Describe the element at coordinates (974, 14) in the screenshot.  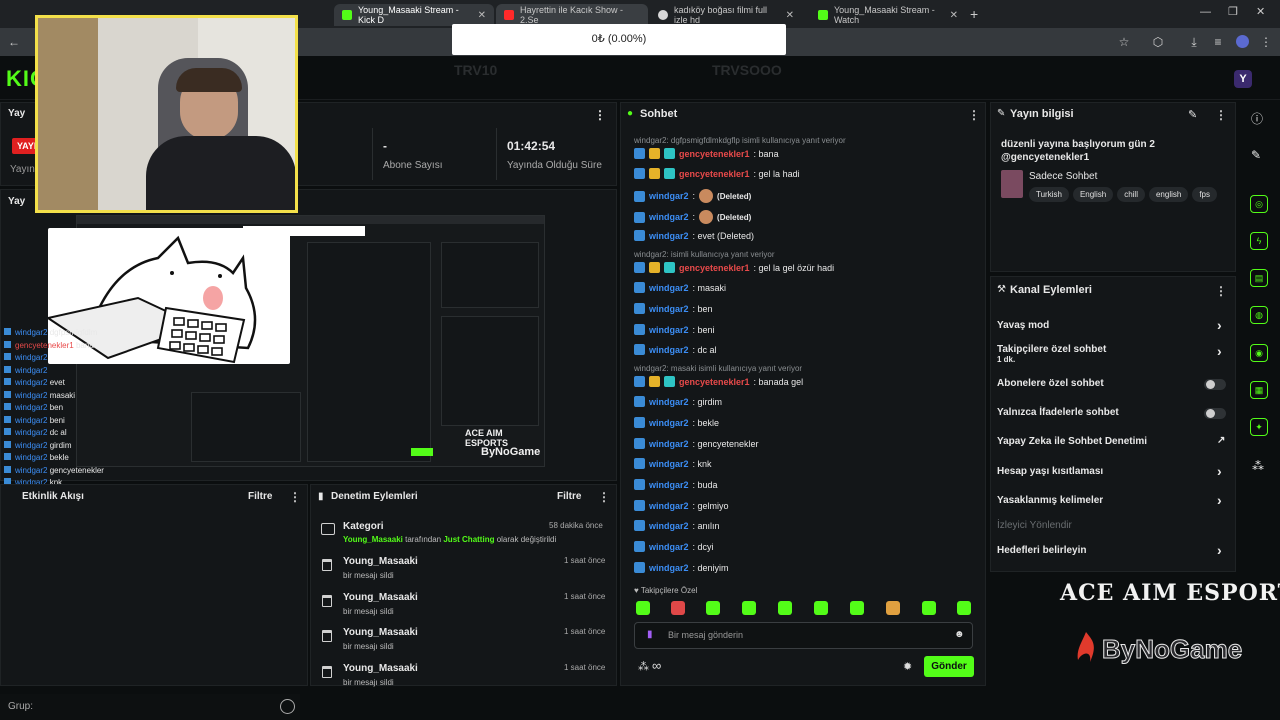
I see `new-tab-button: +` at that location.